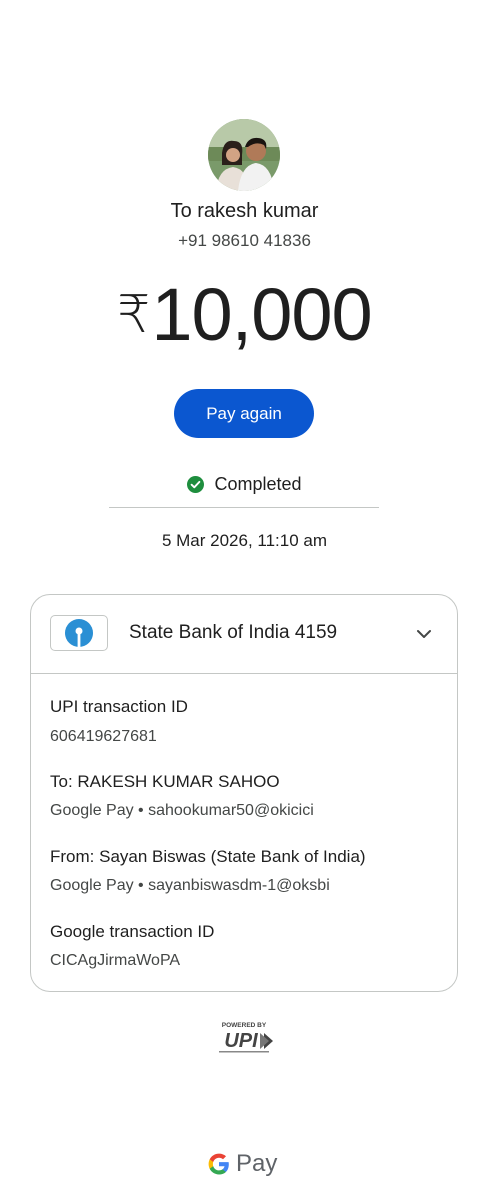 The width and height of the screenshot is (489, 1199). Describe the element at coordinates (257, 1163) in the screenshot. I see `google-pay-label: Pay` at that location.